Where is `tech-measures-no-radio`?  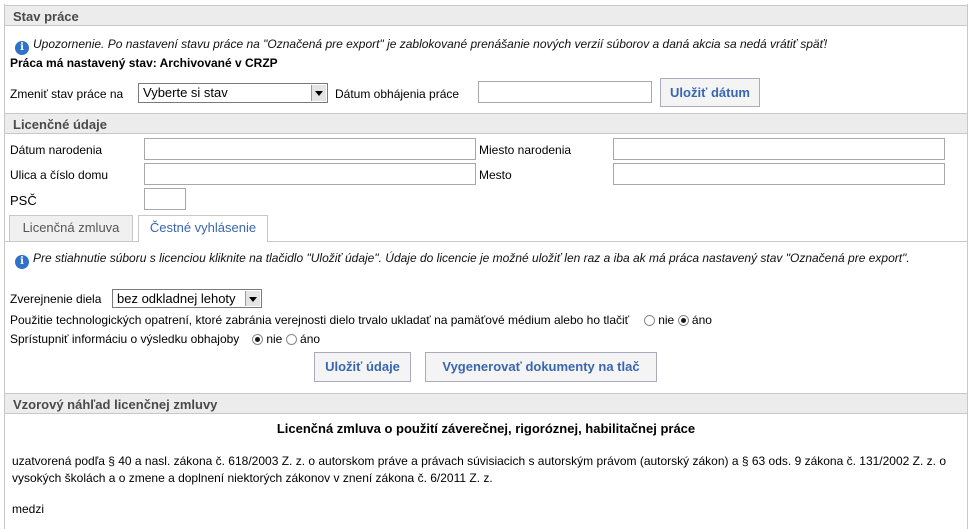 tech-measures-no-radio is located at coordinates (649, 320).